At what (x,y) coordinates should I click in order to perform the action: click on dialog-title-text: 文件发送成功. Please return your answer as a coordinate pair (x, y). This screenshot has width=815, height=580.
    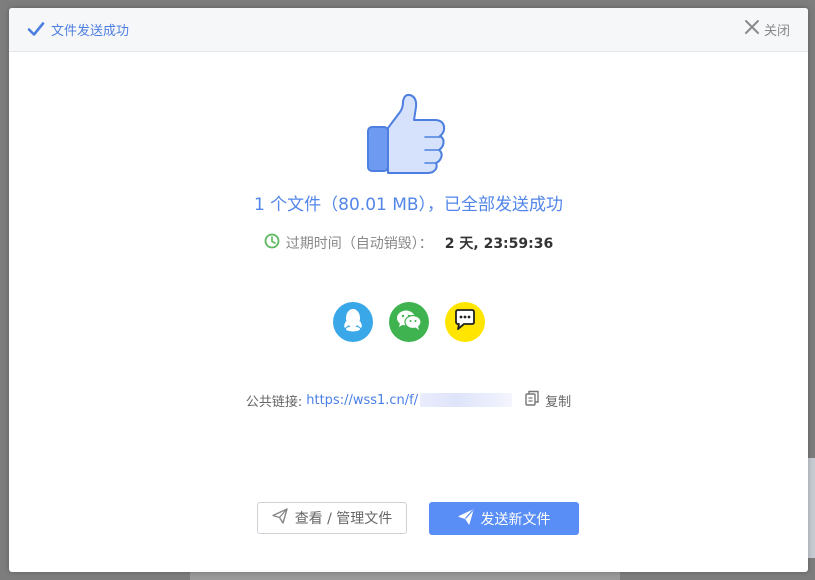
    Looking at the image, I should click on (90, 31).